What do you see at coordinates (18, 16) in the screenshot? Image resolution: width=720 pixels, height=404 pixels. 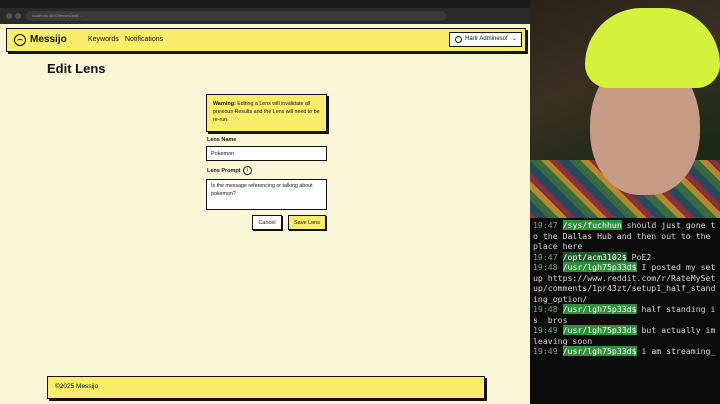 I see `forward-icon` at bounding box center [18, 16].